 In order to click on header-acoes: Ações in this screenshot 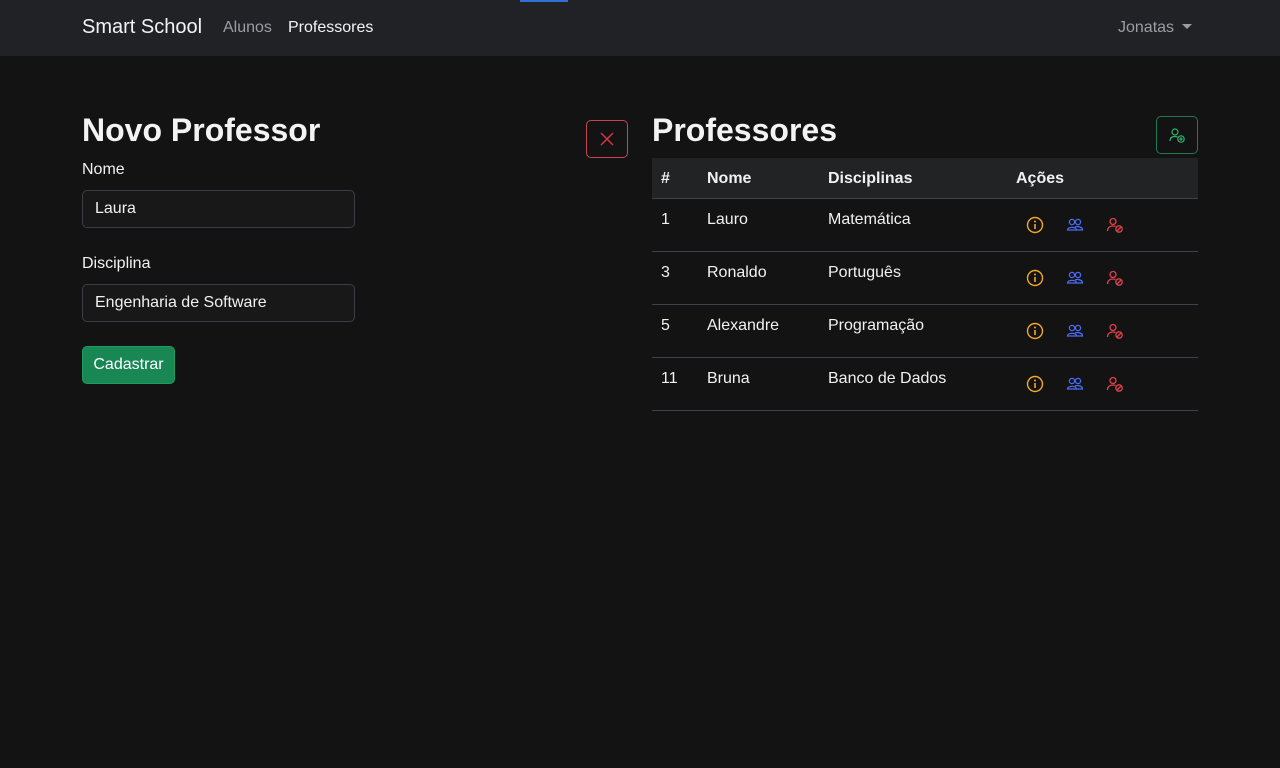, I will do `click(1040, 178)`.